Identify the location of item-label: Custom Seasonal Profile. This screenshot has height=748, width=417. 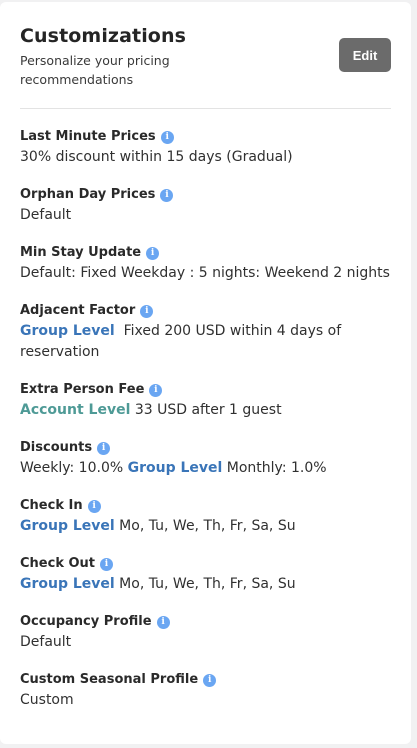
(109, 679).